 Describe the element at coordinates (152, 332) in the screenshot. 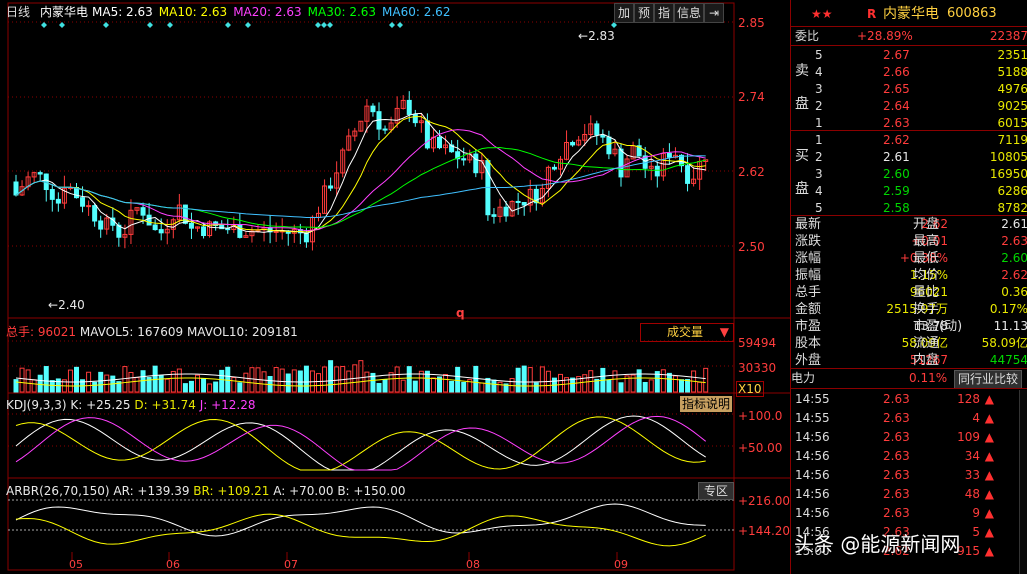

I see `volume-legend: 总手: 96021 MAVOL5: 167609 MAVOL10: 209181` at that location.